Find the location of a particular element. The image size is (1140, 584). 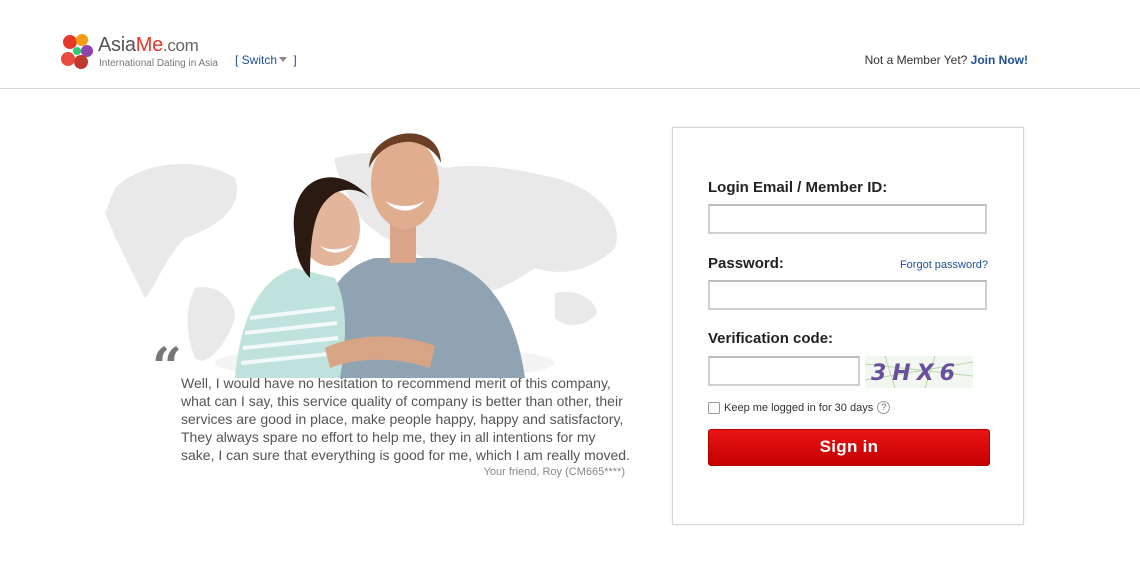

keep-logged-in-label: Keep me logged in for 30 days is located at coordinates (799, 407).